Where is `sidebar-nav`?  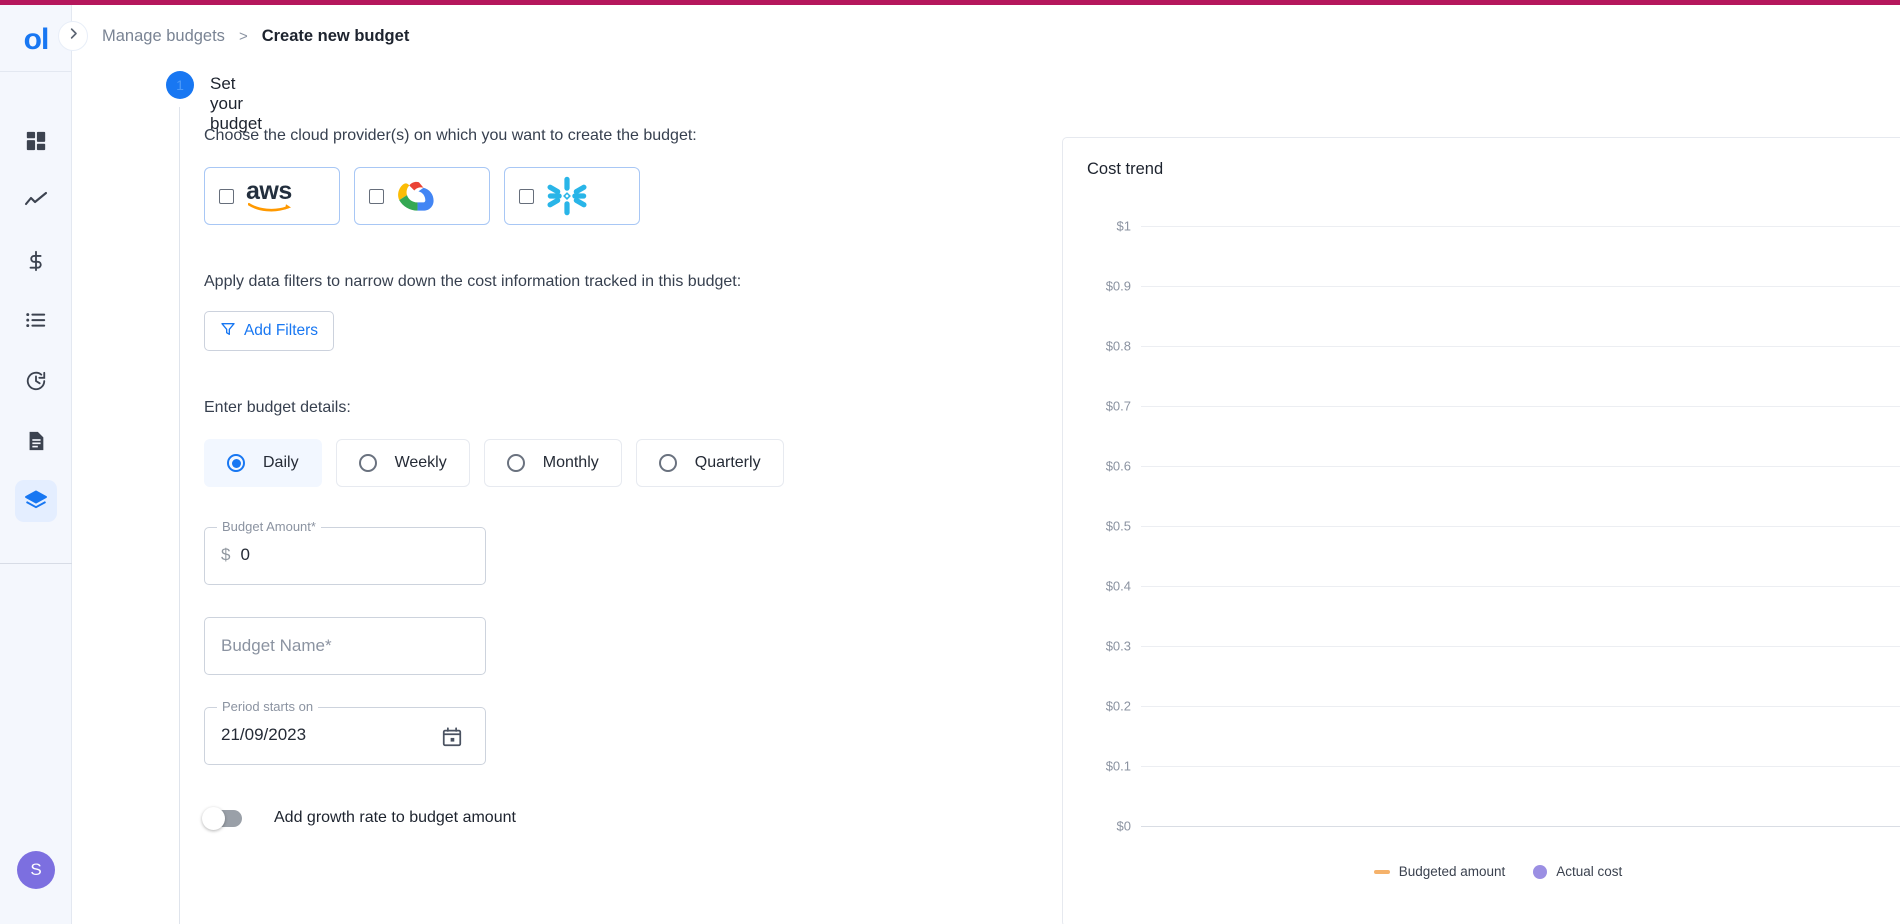 sidebar-nav is located at coordinates (36, 321).